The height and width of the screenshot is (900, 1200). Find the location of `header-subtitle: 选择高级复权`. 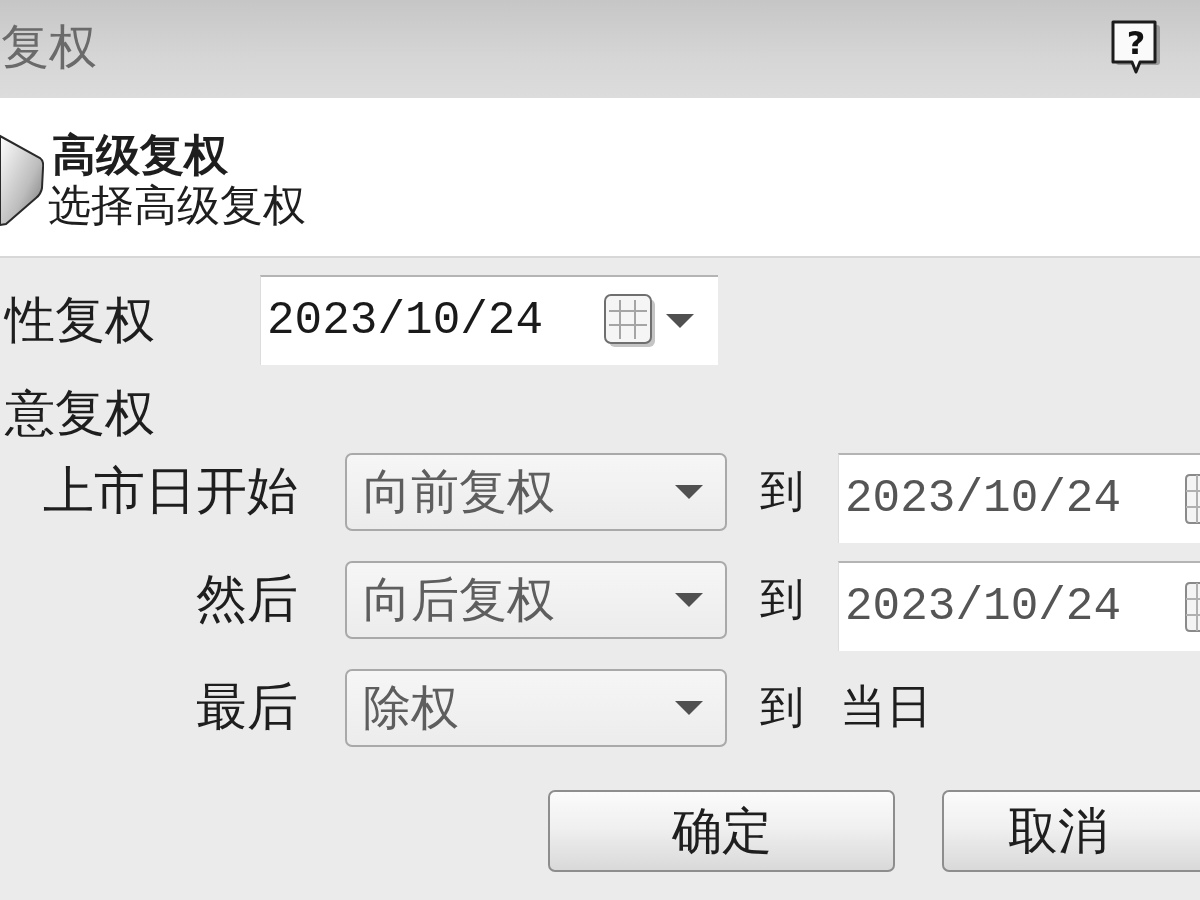

header-subtitle: 选择高级复权 is located at coordinates (177, 205).